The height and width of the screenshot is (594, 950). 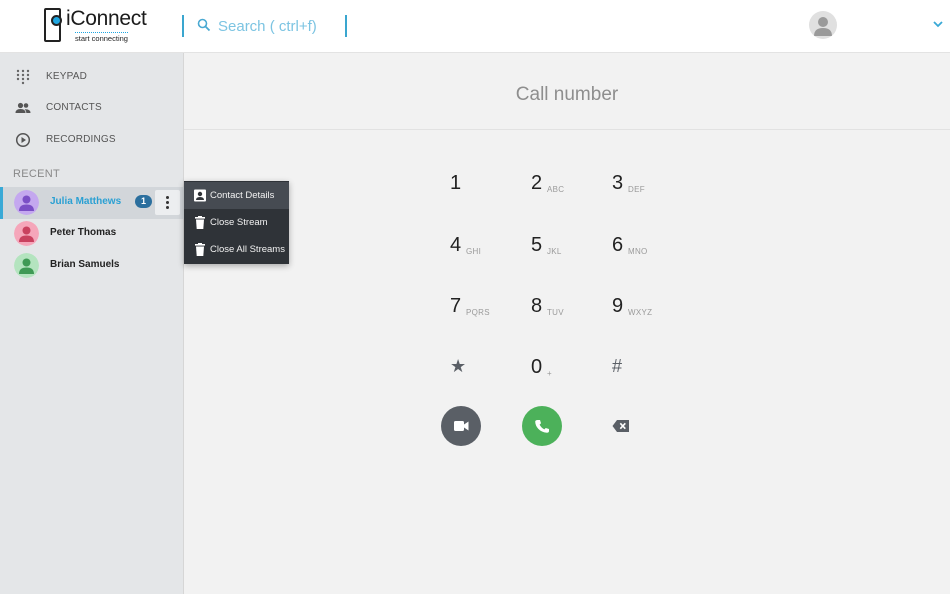 I want to click on key-letters: DEF, so click(x=636, y=189).